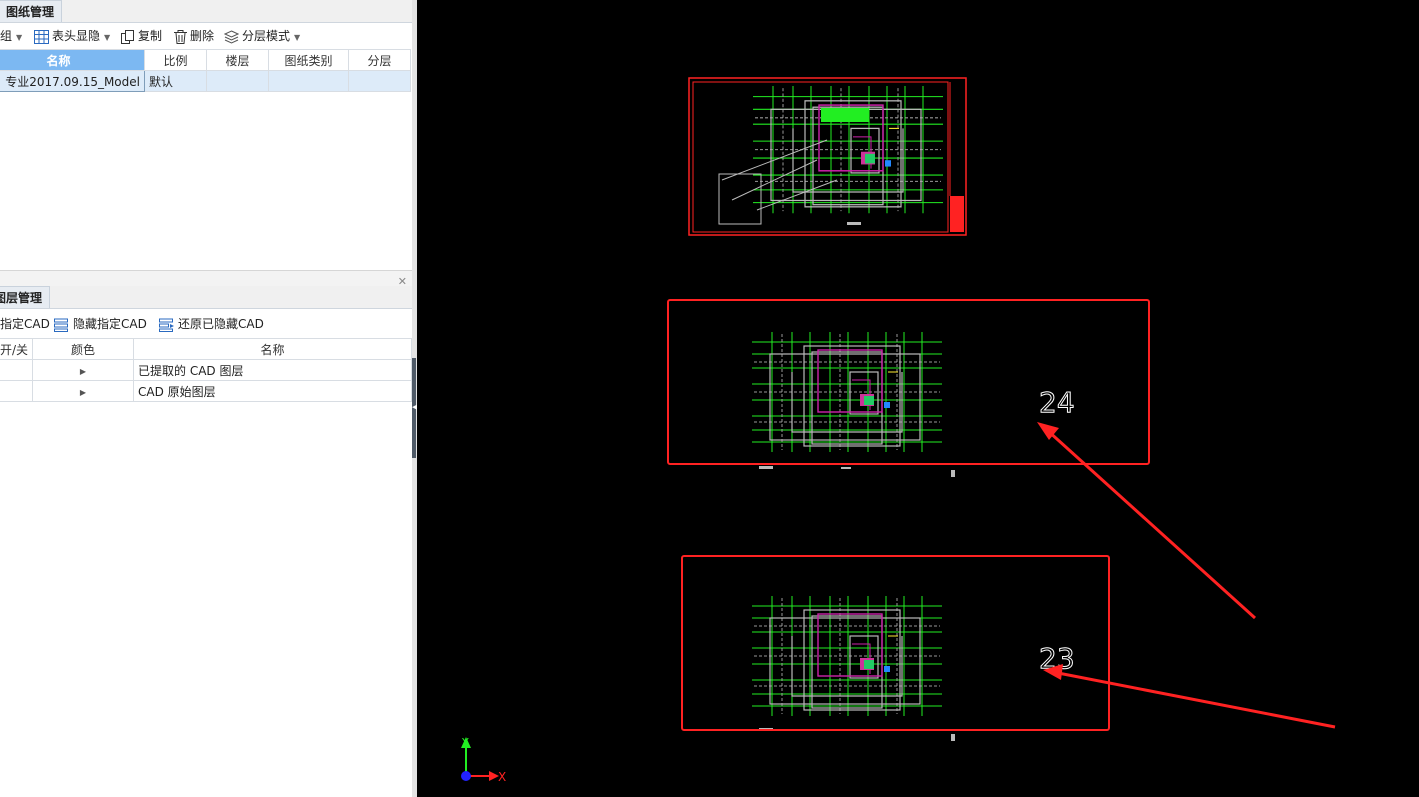 The image size is (1419, 797). Describe the element at coordinates (308, 81) in the screenshot. I see `drawing-category-cell` at that location.